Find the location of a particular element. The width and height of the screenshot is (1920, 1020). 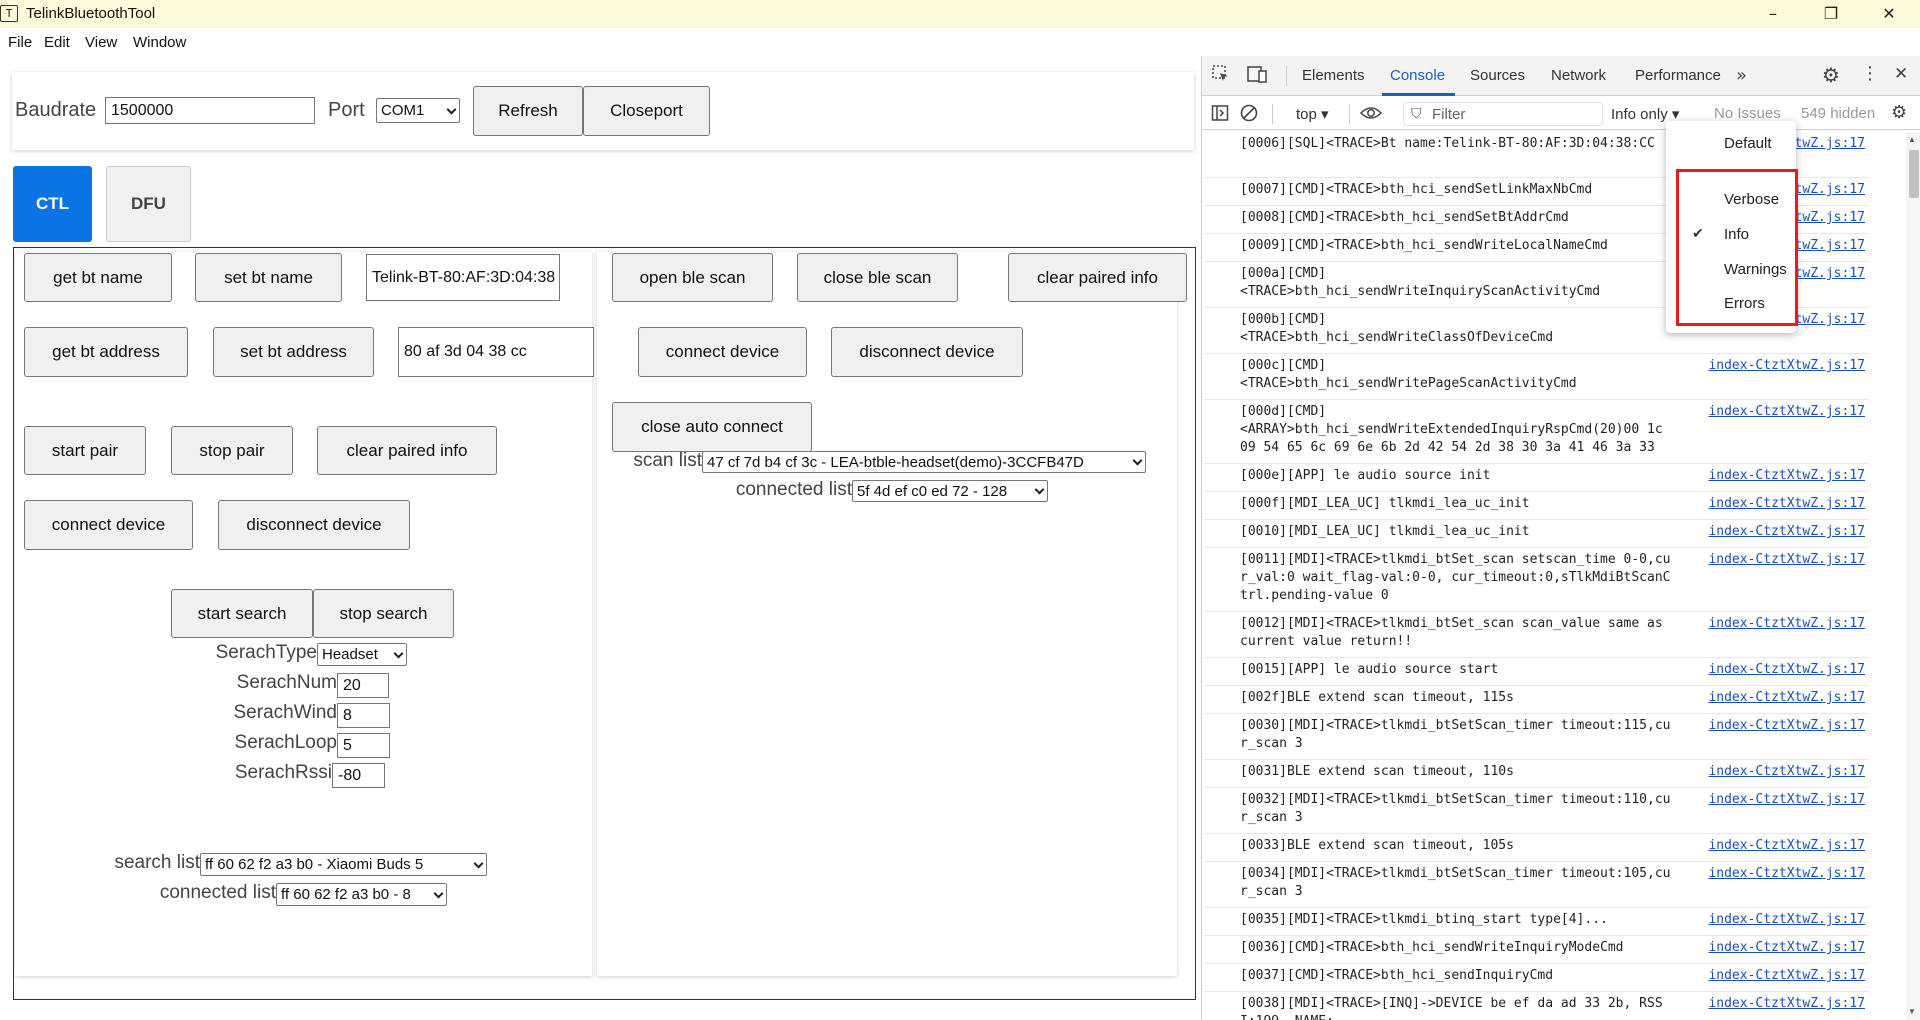

scrollbar-thumb is located at coordinates (1914, 174).